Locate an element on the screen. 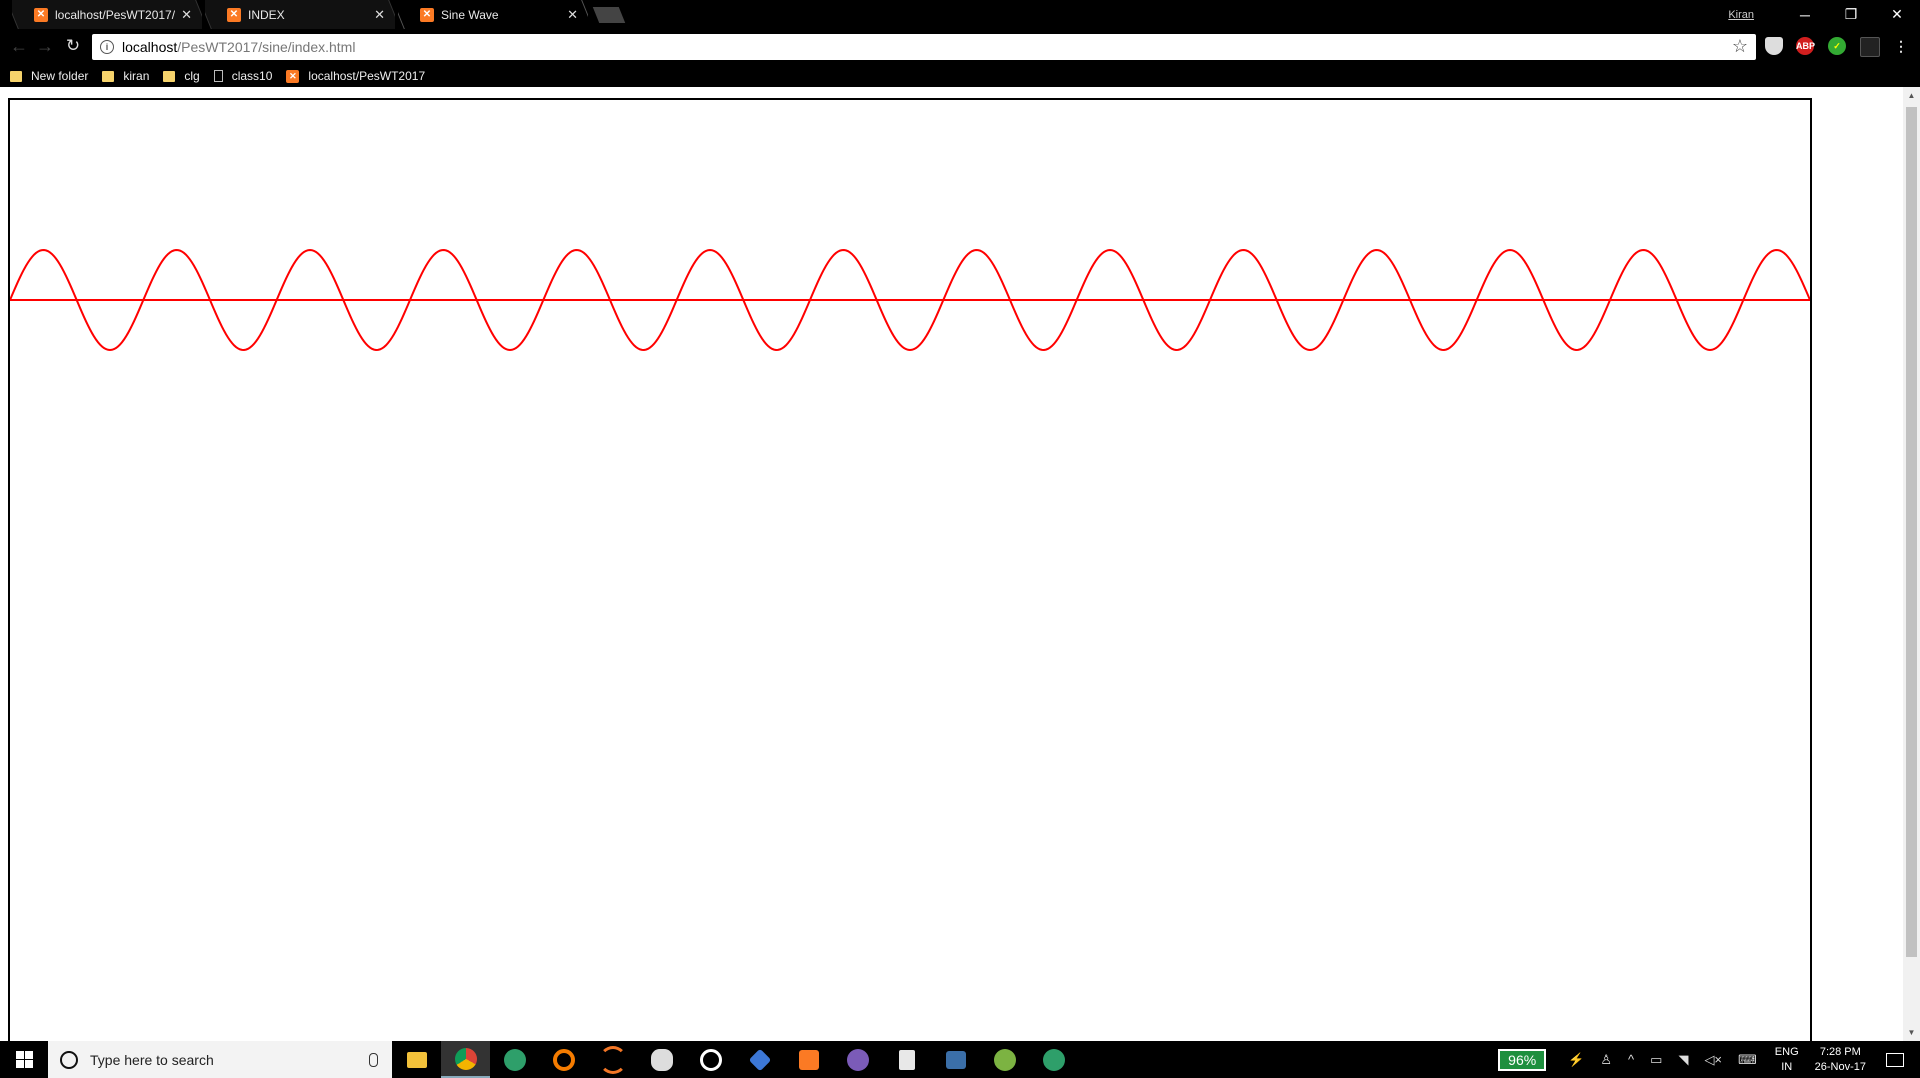 The width and height of the screenshot is (1920, 1078). info-icon: i is located at coordinates (107, 47).